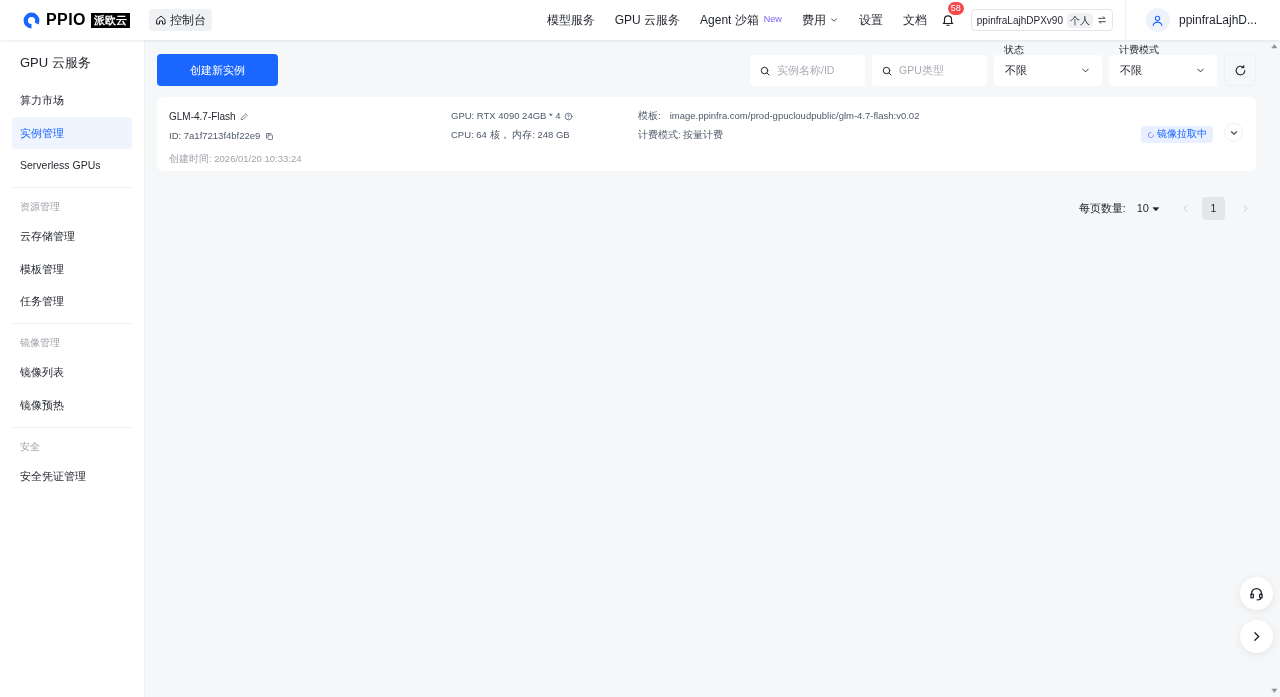 The image size is (1280, 697). Describe the element at coordinates (820, 20) in the screenshot. I see `nav-link: 费用` at that location.